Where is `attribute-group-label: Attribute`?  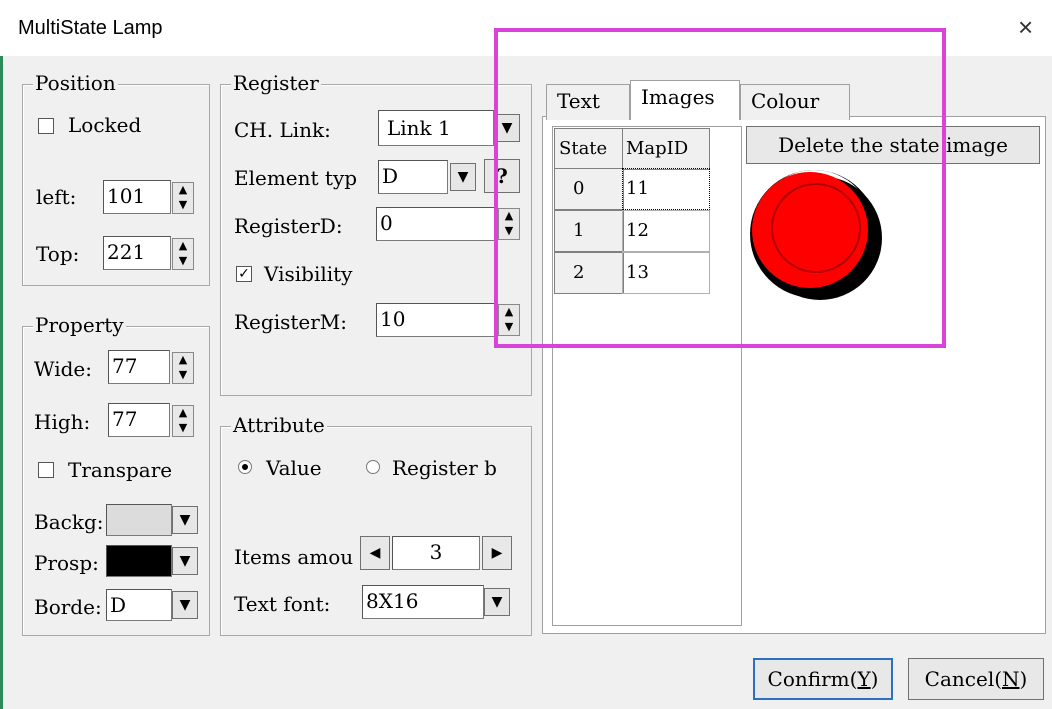
attribute-group-label: Attribute is located at coordinates (279, 425).